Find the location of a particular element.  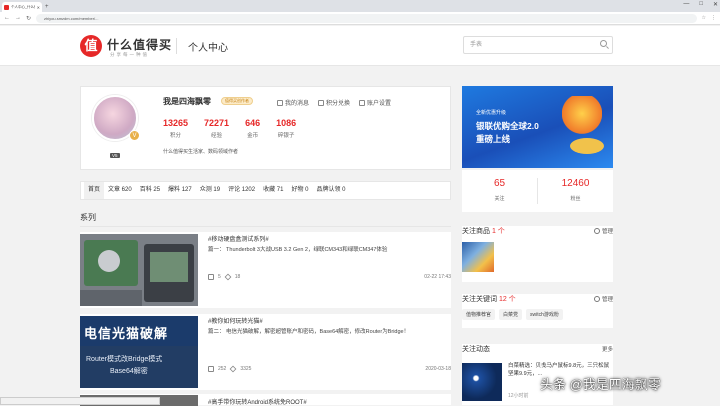

tab-home: 首页 is located at coordinates (94, 190).